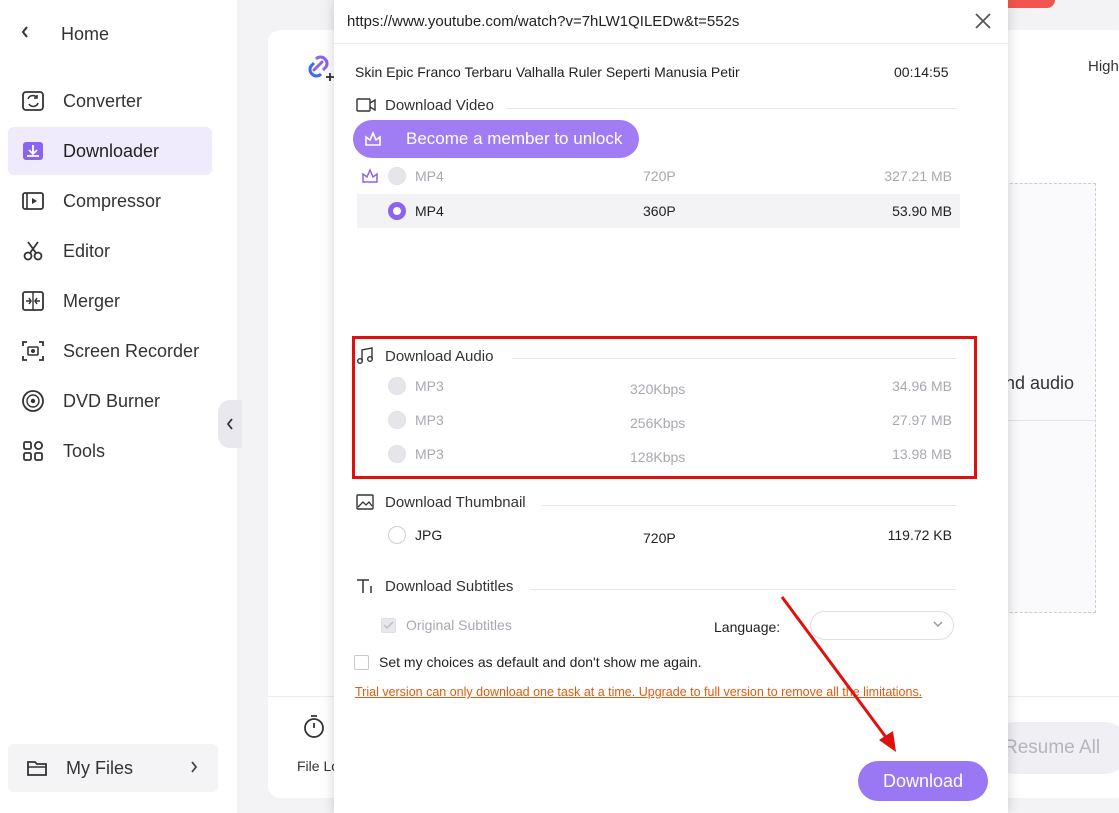 The image size is (1119, 813). What do you see at coordinates (33, 301) in the screenshot?
I see `merger-icon` at bounding box center [33, 301].